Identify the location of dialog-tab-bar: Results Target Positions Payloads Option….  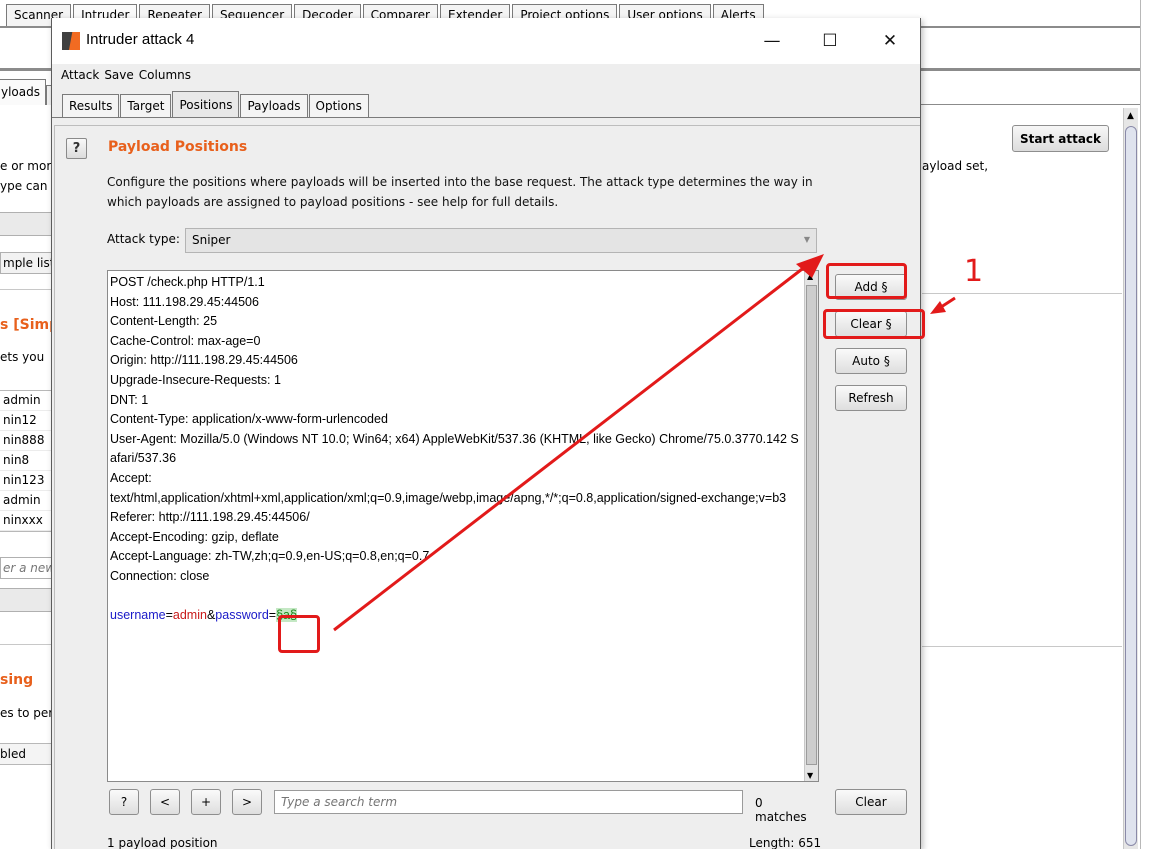
(216, 104).